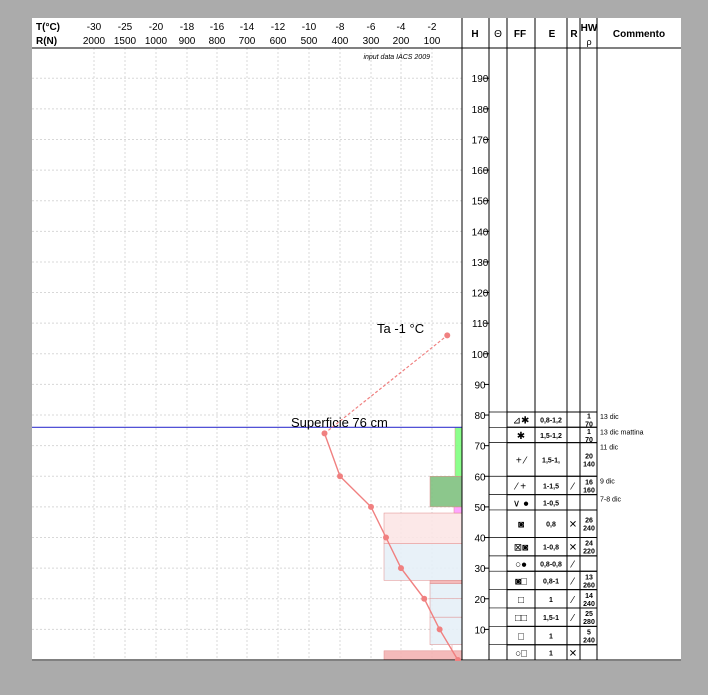  Describe the element at coordinates (480, 294) in the screenshot. I see `height-tick-label: 120` at that location.